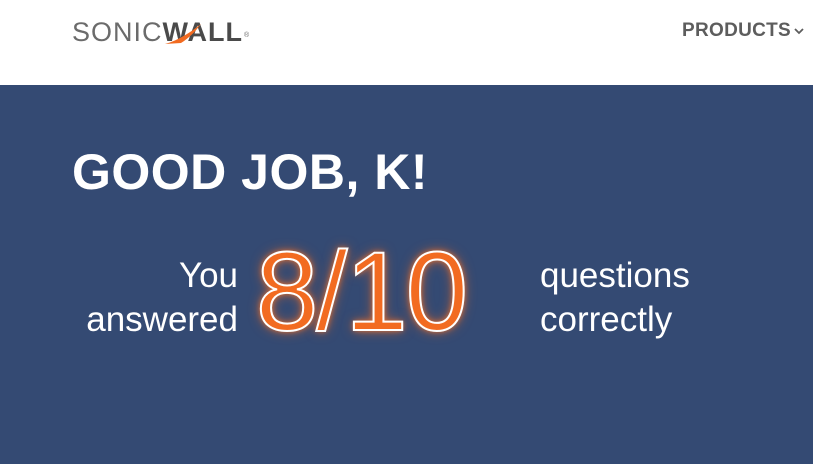 The image size is (813, 464). What do you see at coordinates (615, 275) in the screenshot?
I see `result-text-questions: questions` at bounding box center [615, 275].